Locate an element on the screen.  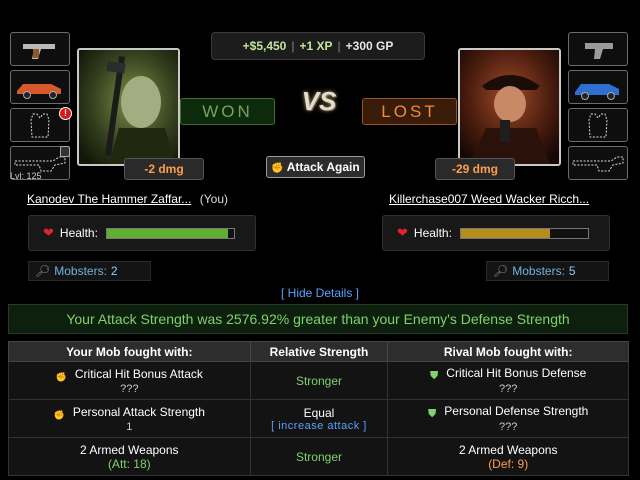
reward-summary: +$5,450 | +1 XP | +300 GP is located at coordinates (318, 46).